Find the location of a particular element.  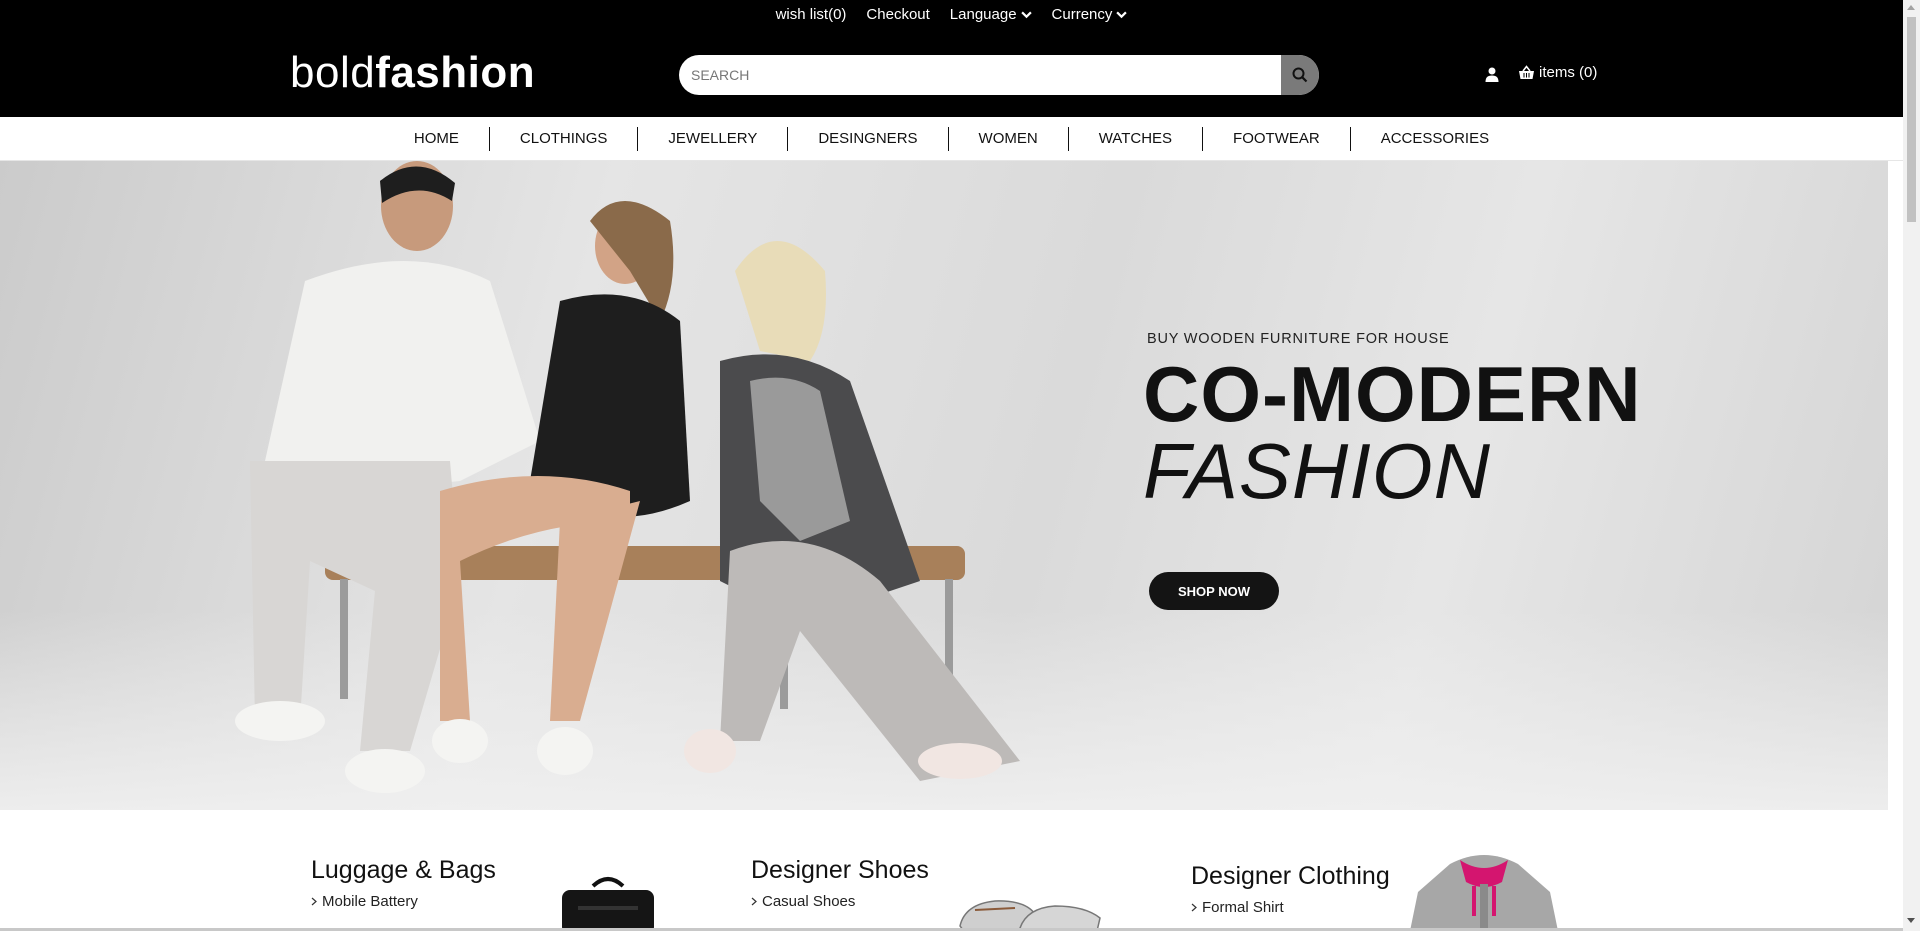

currency-label: Currency is located at coordinates (1082, 14).